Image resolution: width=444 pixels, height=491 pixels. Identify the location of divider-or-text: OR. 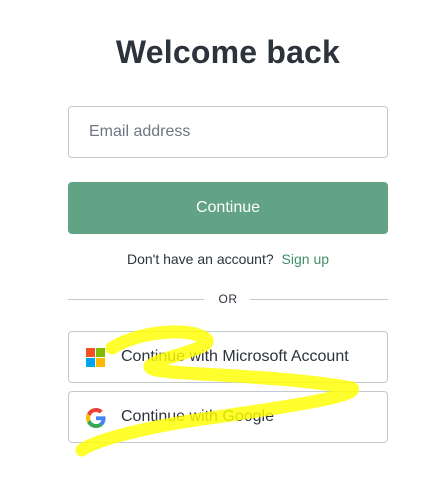
(228, 299).